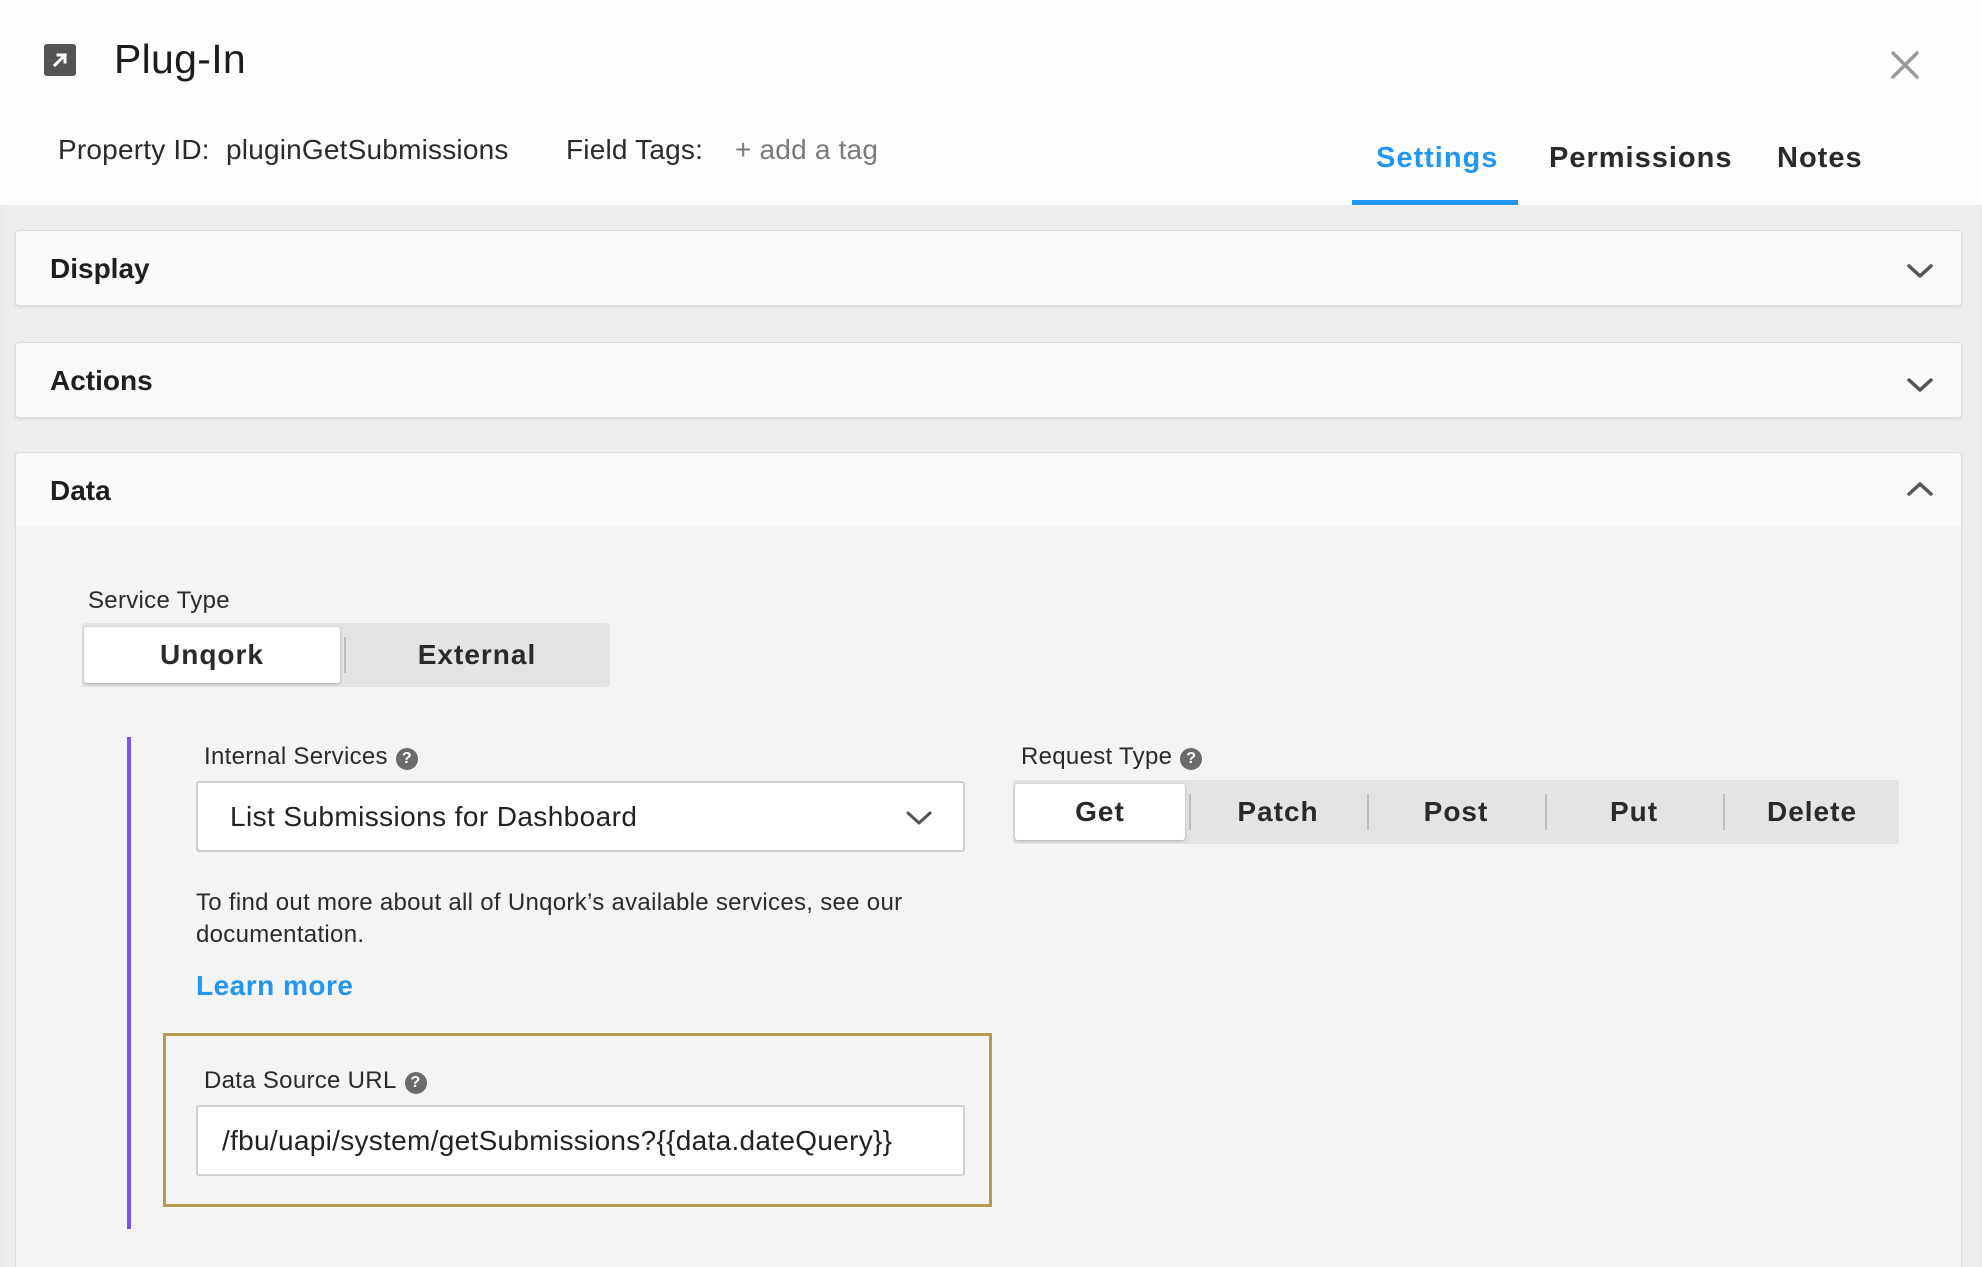 This screenshot has height=1267, width=1982. Describe the element at coordinates (346, 655) in the screenshot. I see `service-type-toggle: Unqork External` at that location.